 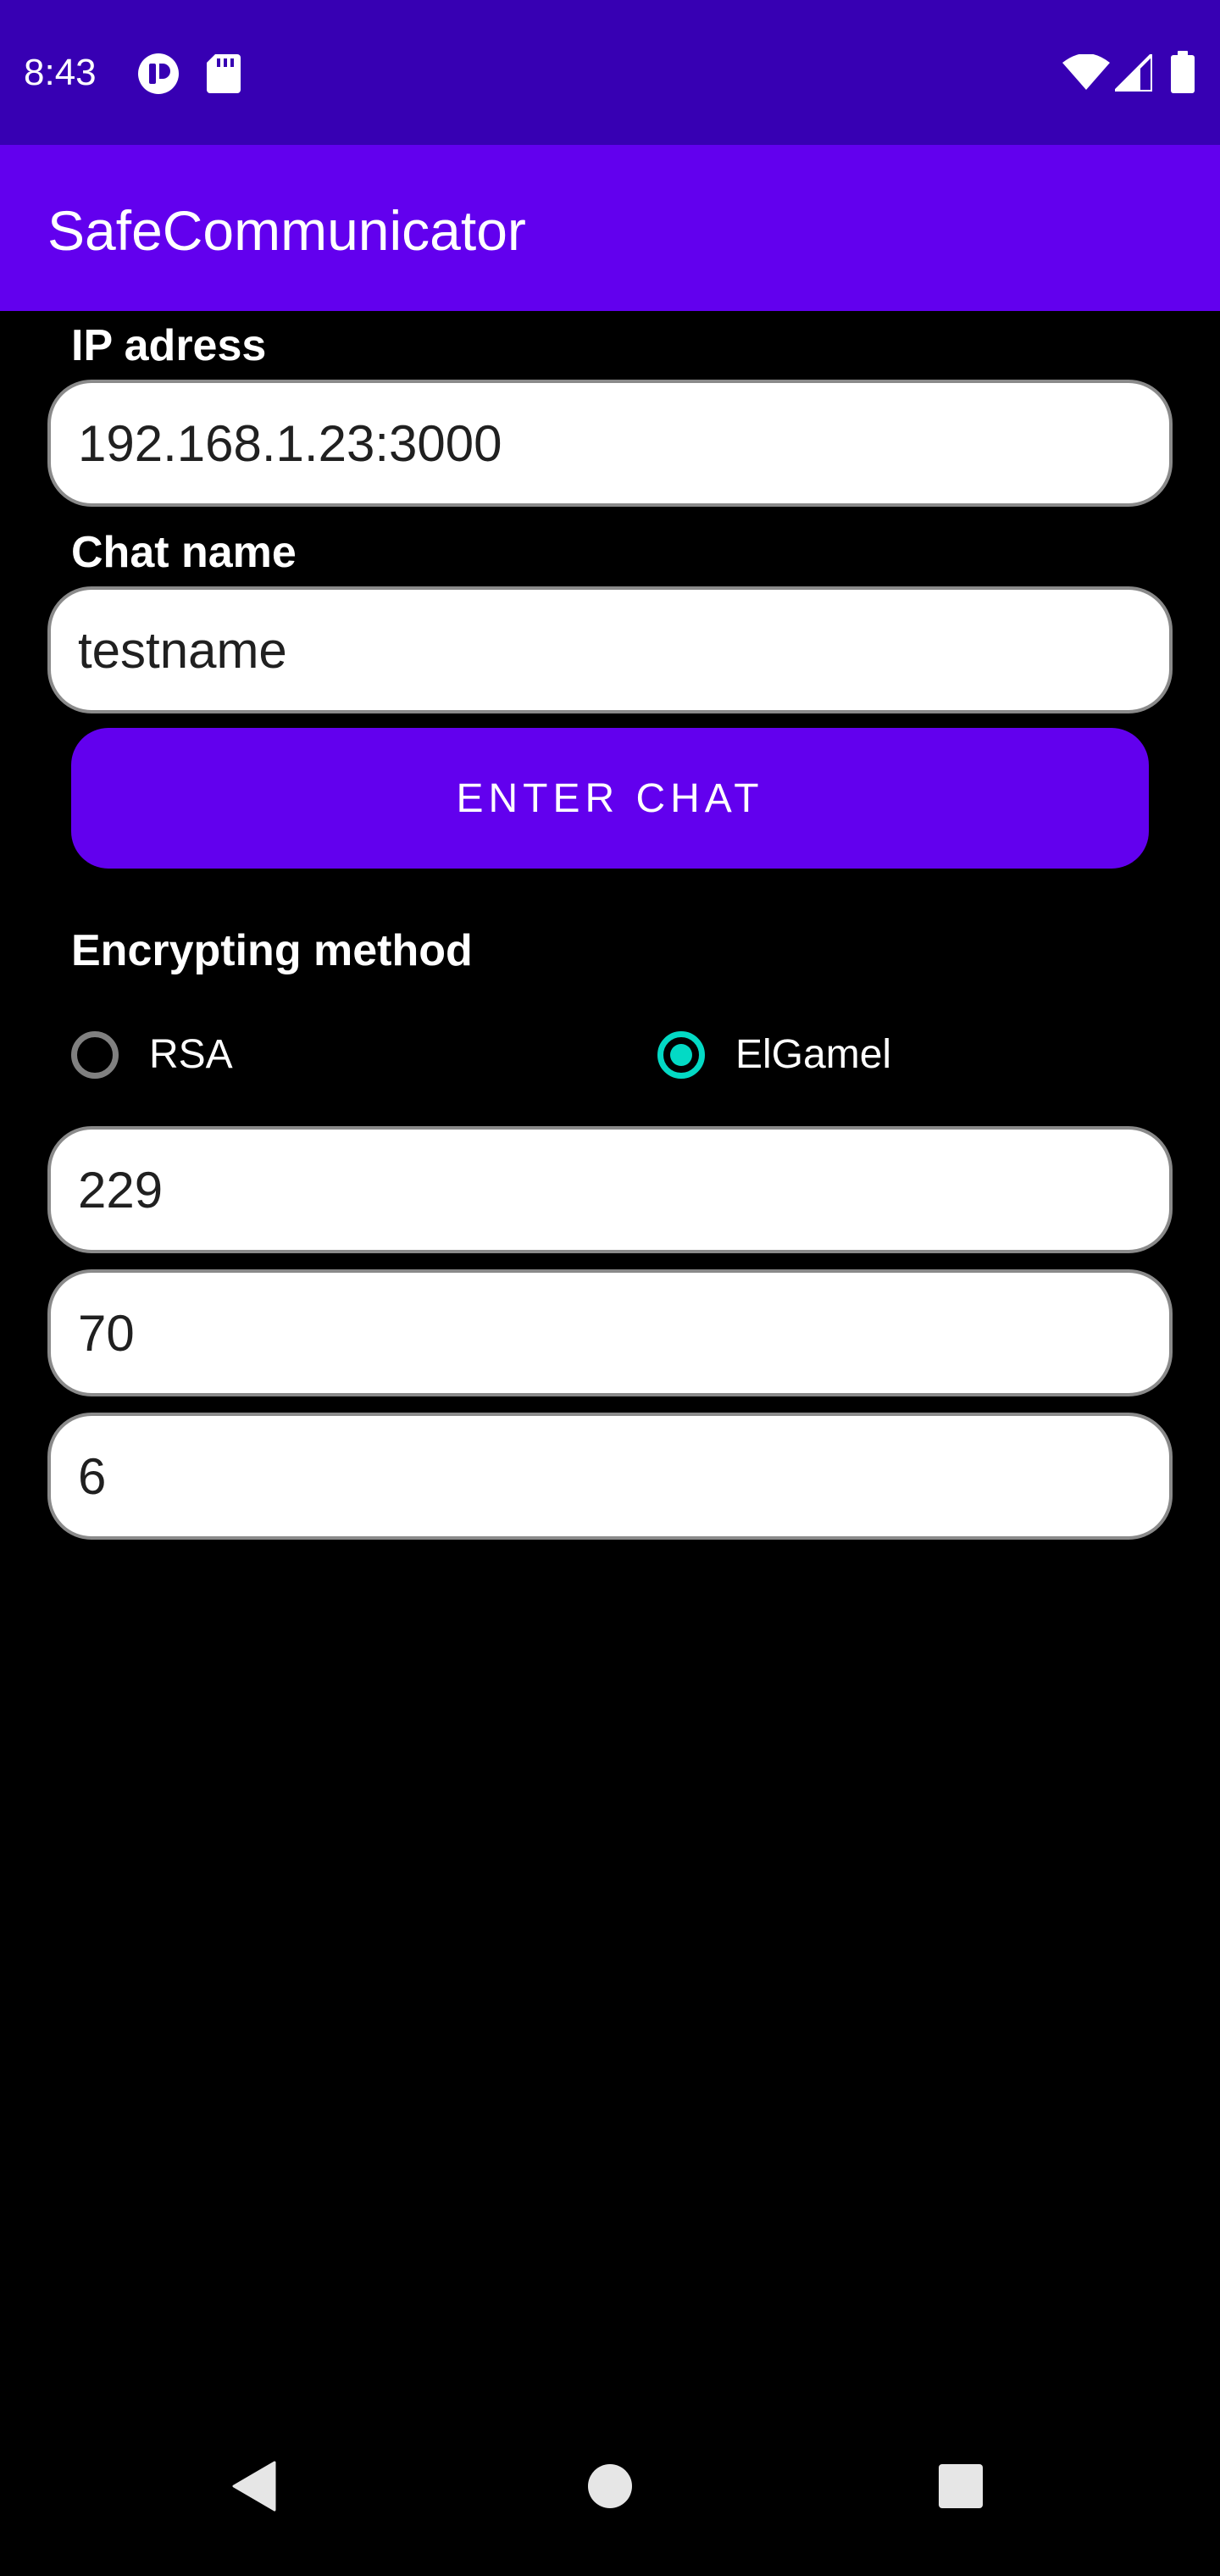 I want to click on battery-icon, so click(x=1183, y=72).